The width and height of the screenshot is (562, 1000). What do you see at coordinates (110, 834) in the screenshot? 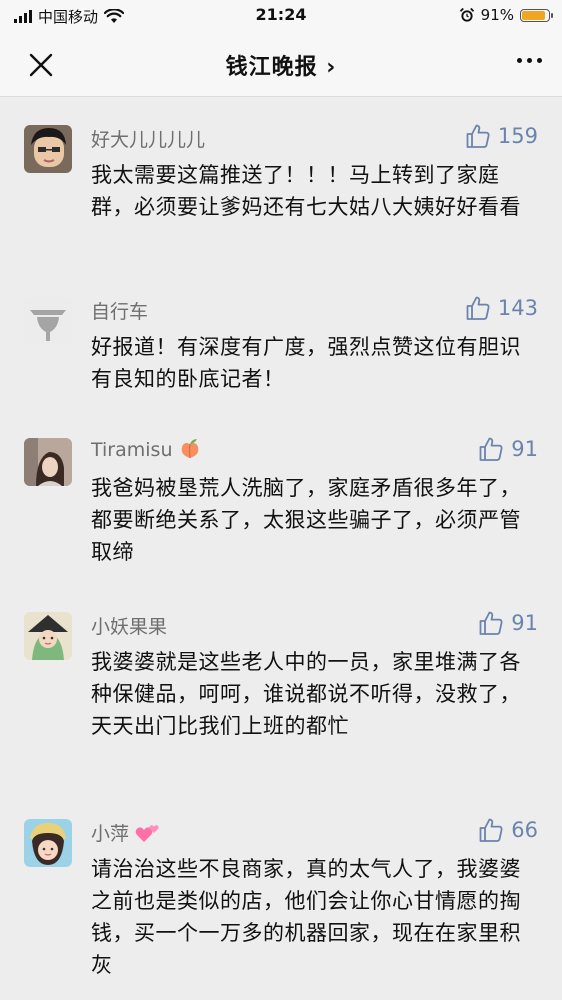
I see `nickname-text: 小萍` at bounding box center [110, 834].